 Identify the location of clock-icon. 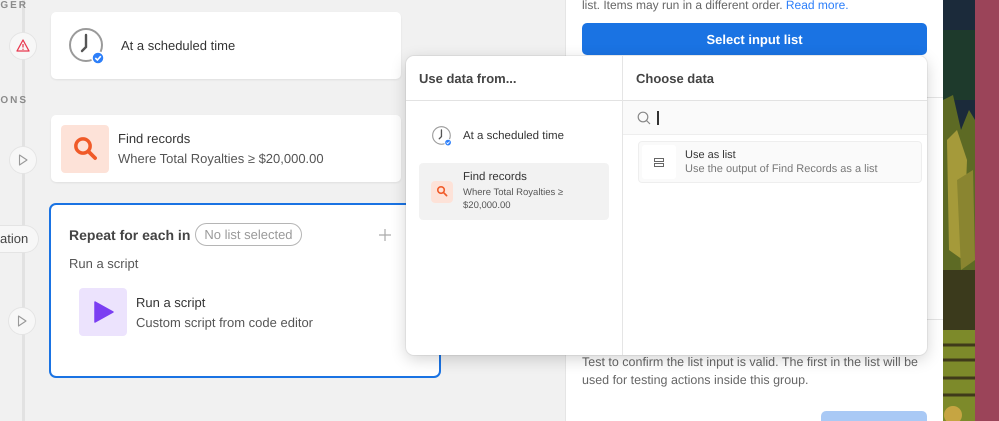
(442, 136).